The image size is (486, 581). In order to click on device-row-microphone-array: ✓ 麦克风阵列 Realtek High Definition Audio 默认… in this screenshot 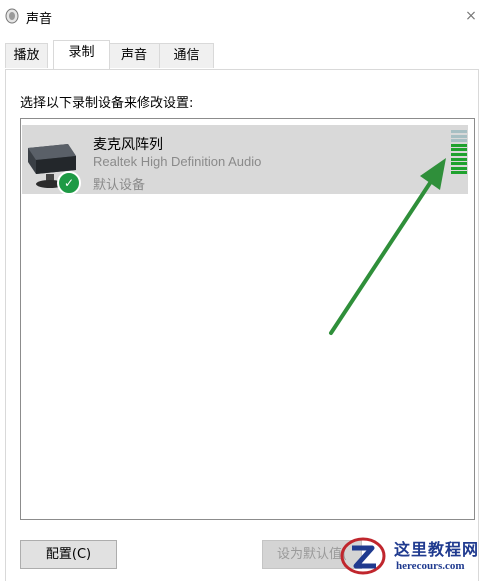, I will do `click(245, 160)`.